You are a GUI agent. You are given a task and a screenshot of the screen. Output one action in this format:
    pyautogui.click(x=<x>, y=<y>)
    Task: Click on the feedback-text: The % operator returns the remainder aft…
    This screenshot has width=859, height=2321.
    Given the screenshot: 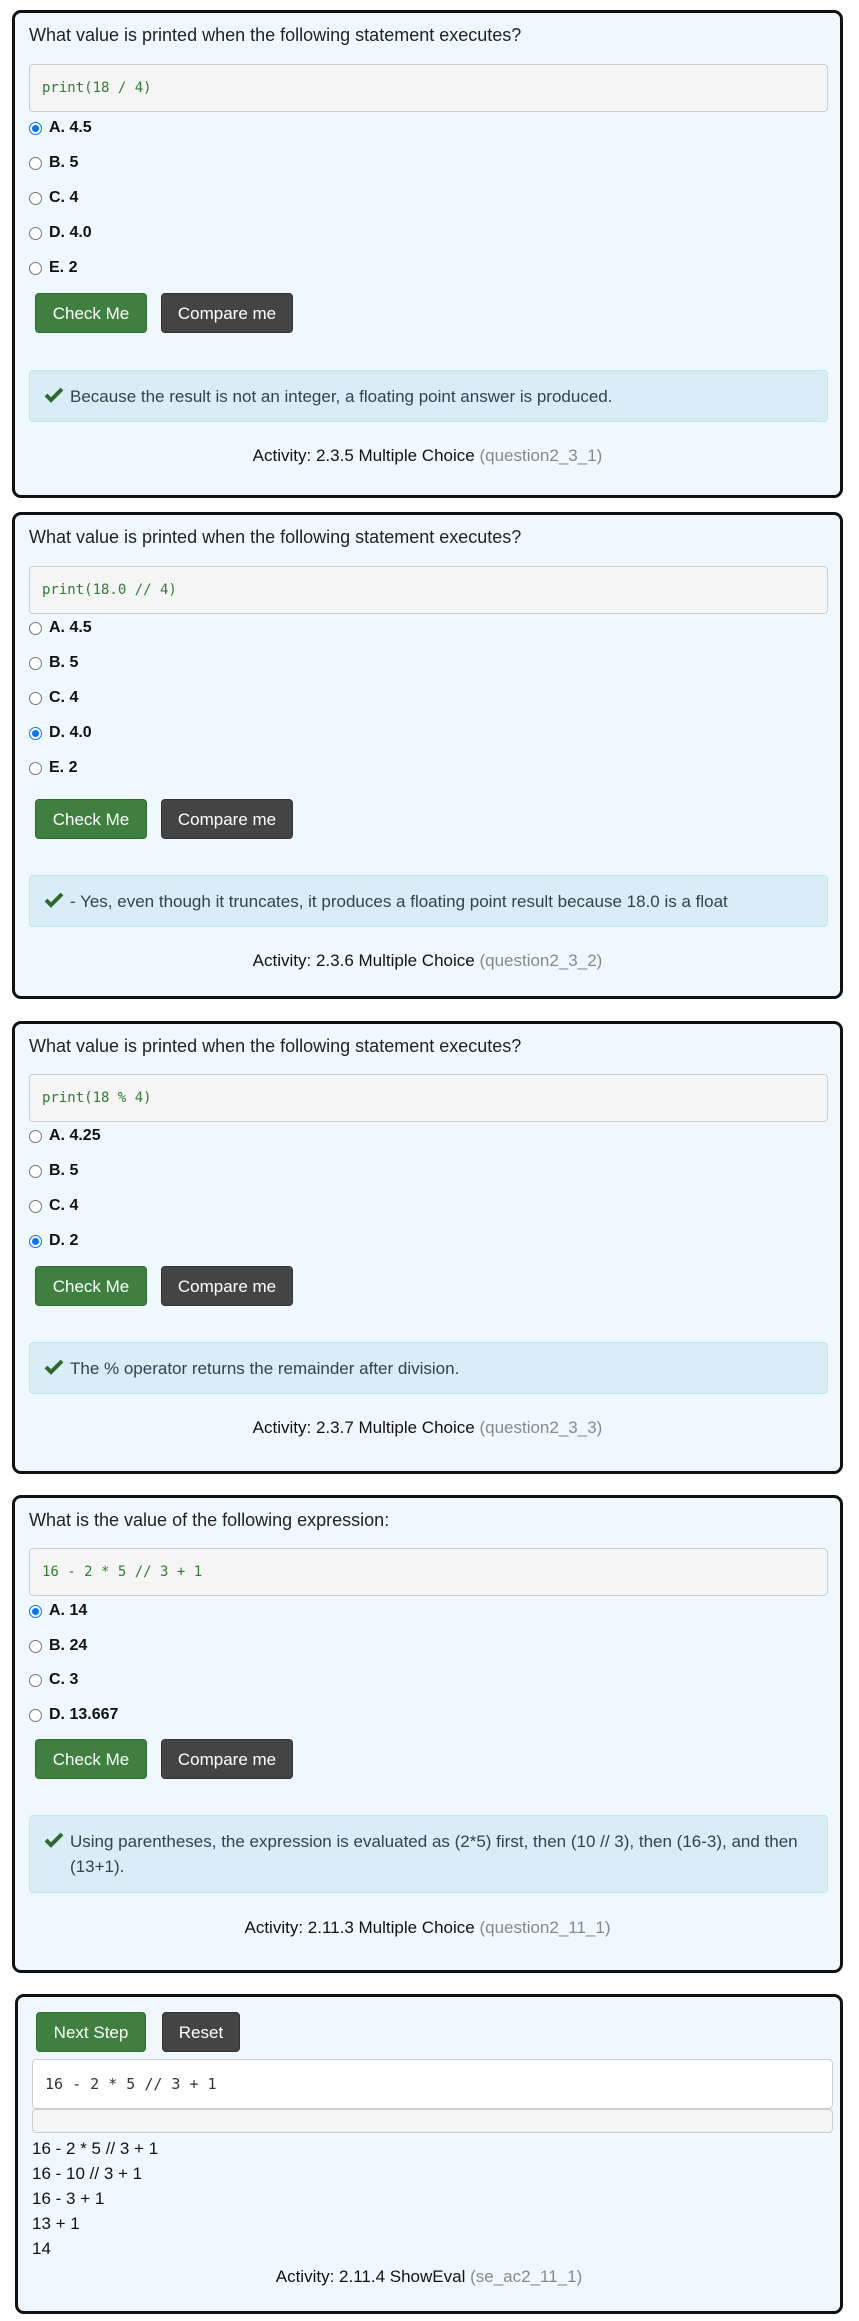 What is the action you would take?
    pyautogui.click(x=265, y=1368)
    